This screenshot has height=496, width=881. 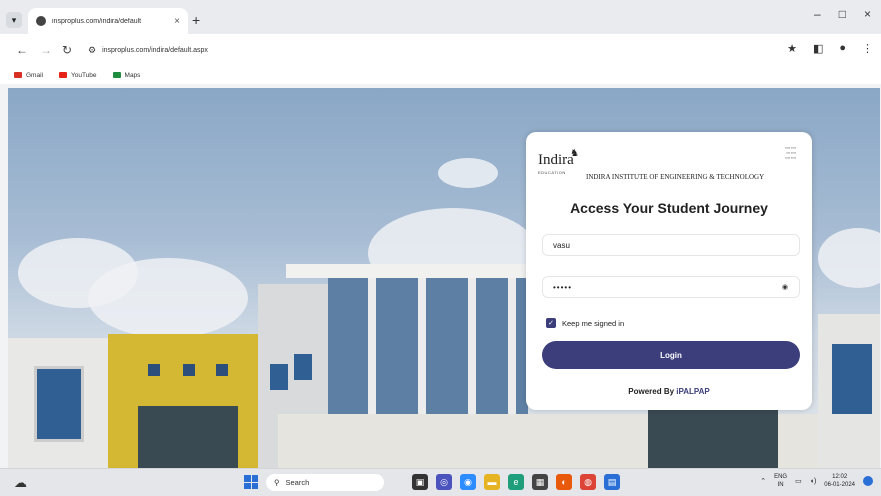 What do you see at coordinates (46, 50) in the screenshot?
I see `forward-arrow-icon: →` at bounding box center [46, 50].